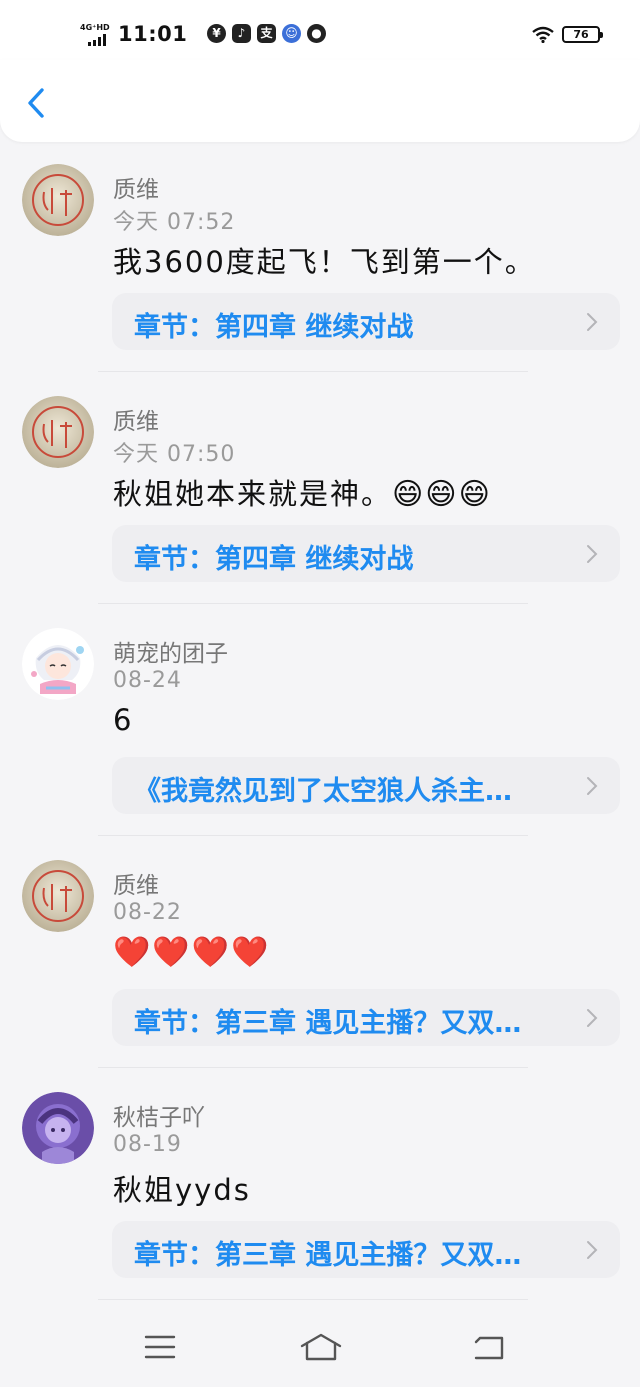  I want to click on wifi-icon, so click(543, 34).